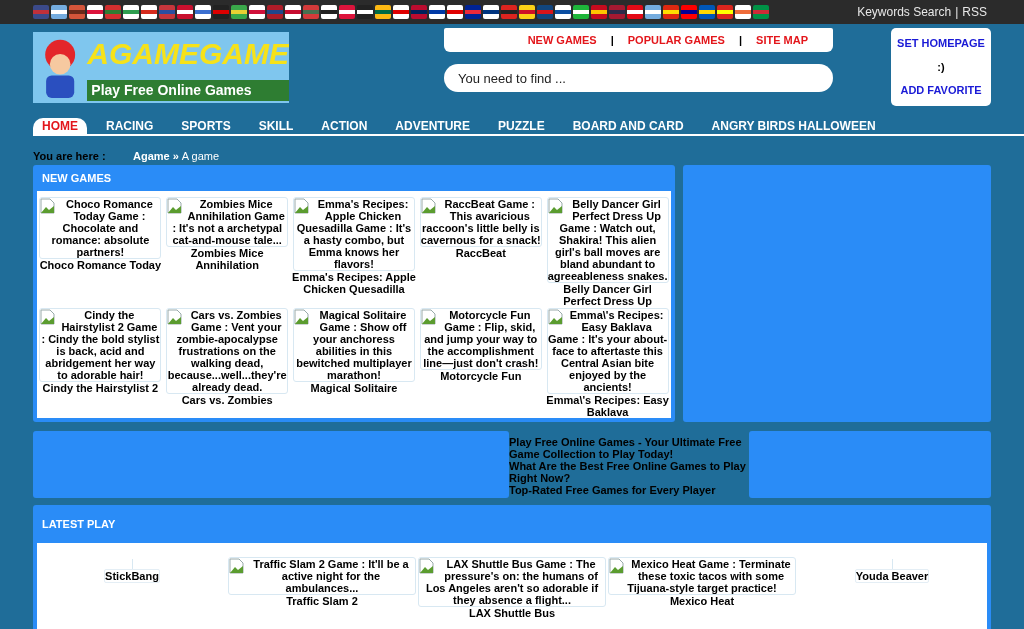  What do you see at coordinates (904, 12) in the screenshot?
I see `keywords-search-link: Keywords Search` at bounding box center [904, 12].